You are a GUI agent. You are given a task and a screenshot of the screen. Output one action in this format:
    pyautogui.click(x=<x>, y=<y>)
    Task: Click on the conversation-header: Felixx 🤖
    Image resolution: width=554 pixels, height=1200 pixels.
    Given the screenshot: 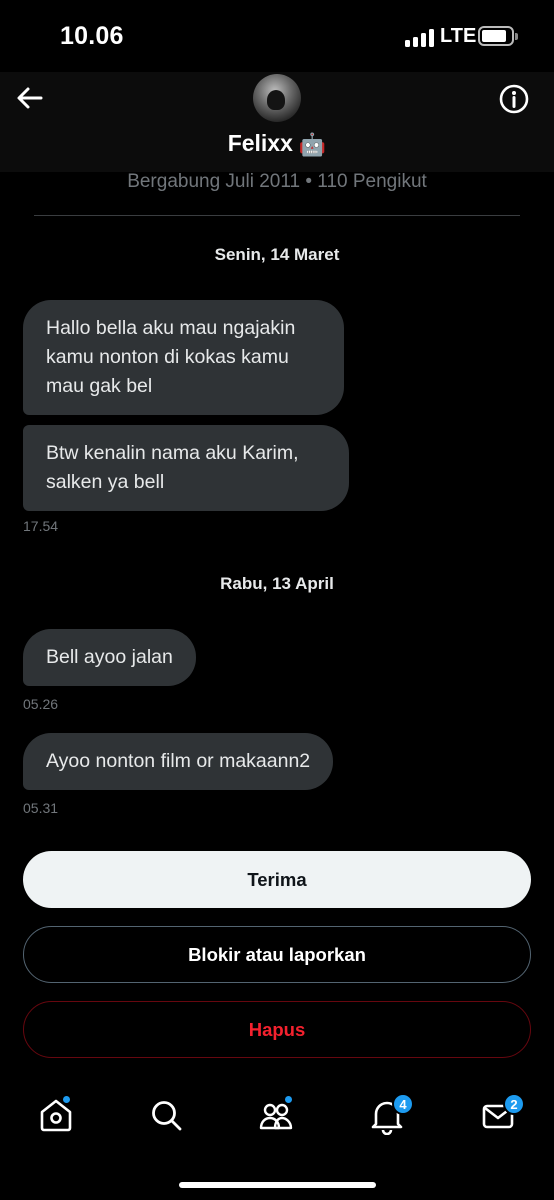 What is the action you would take?
    pyautogui.click(x=277, y=122)
    